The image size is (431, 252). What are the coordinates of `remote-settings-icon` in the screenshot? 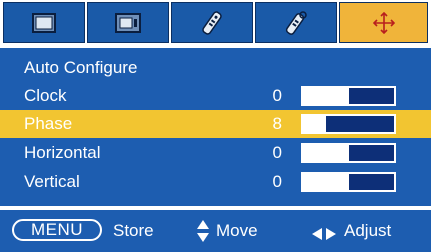 It's located at (296, 23).